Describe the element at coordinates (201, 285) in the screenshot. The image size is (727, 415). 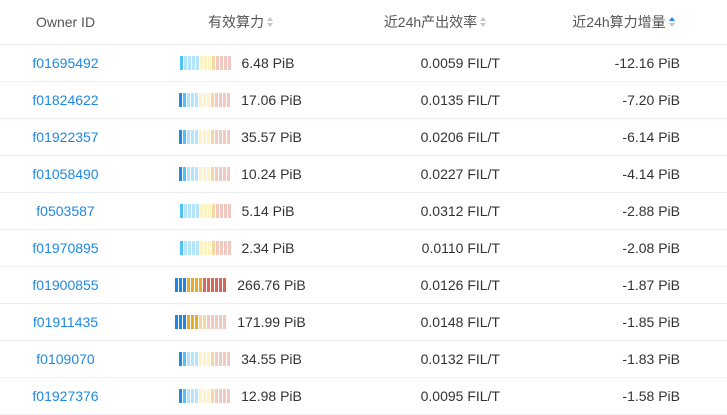
I see `power-bar` at that location.